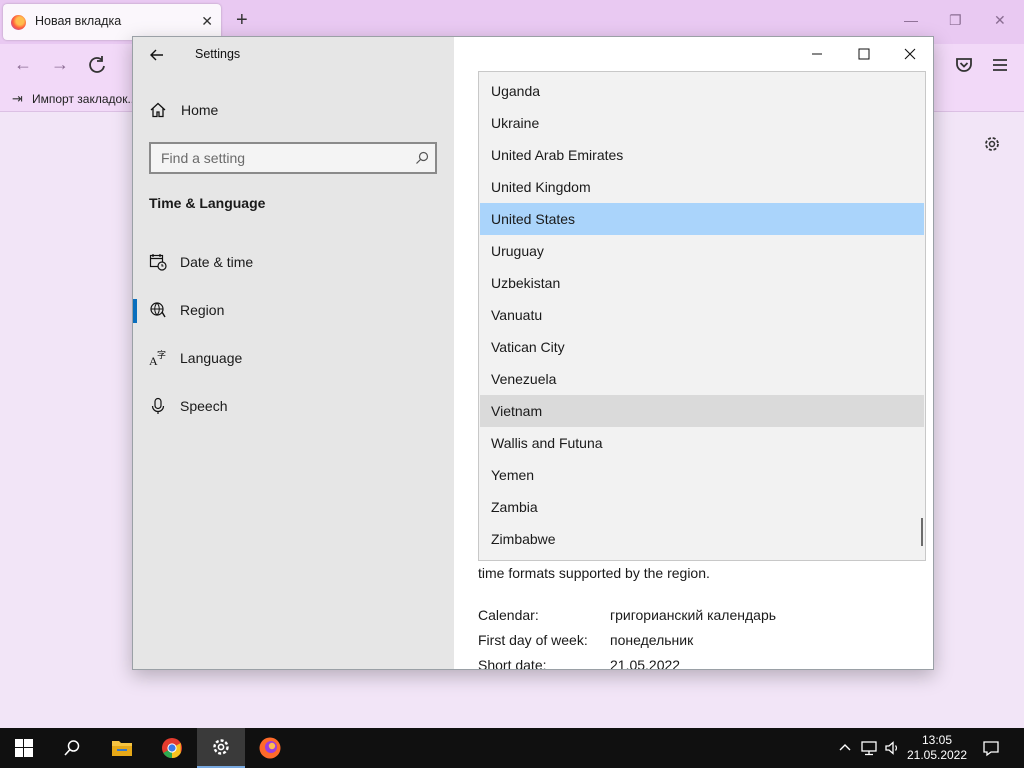 The image size is (1024, 768). I want to click on import-icon: ⇥, so click(17, 98).